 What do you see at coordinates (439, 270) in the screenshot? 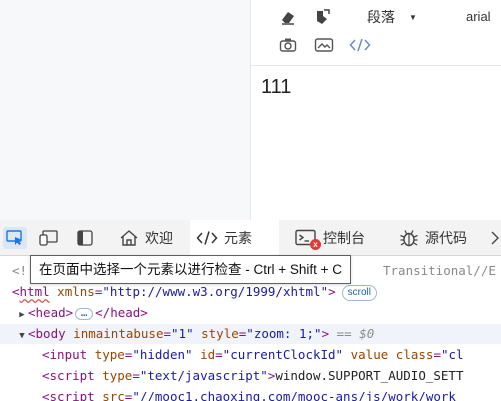
I see `doctype-suffix: Transitional//E` at bounding box center [439, 270].